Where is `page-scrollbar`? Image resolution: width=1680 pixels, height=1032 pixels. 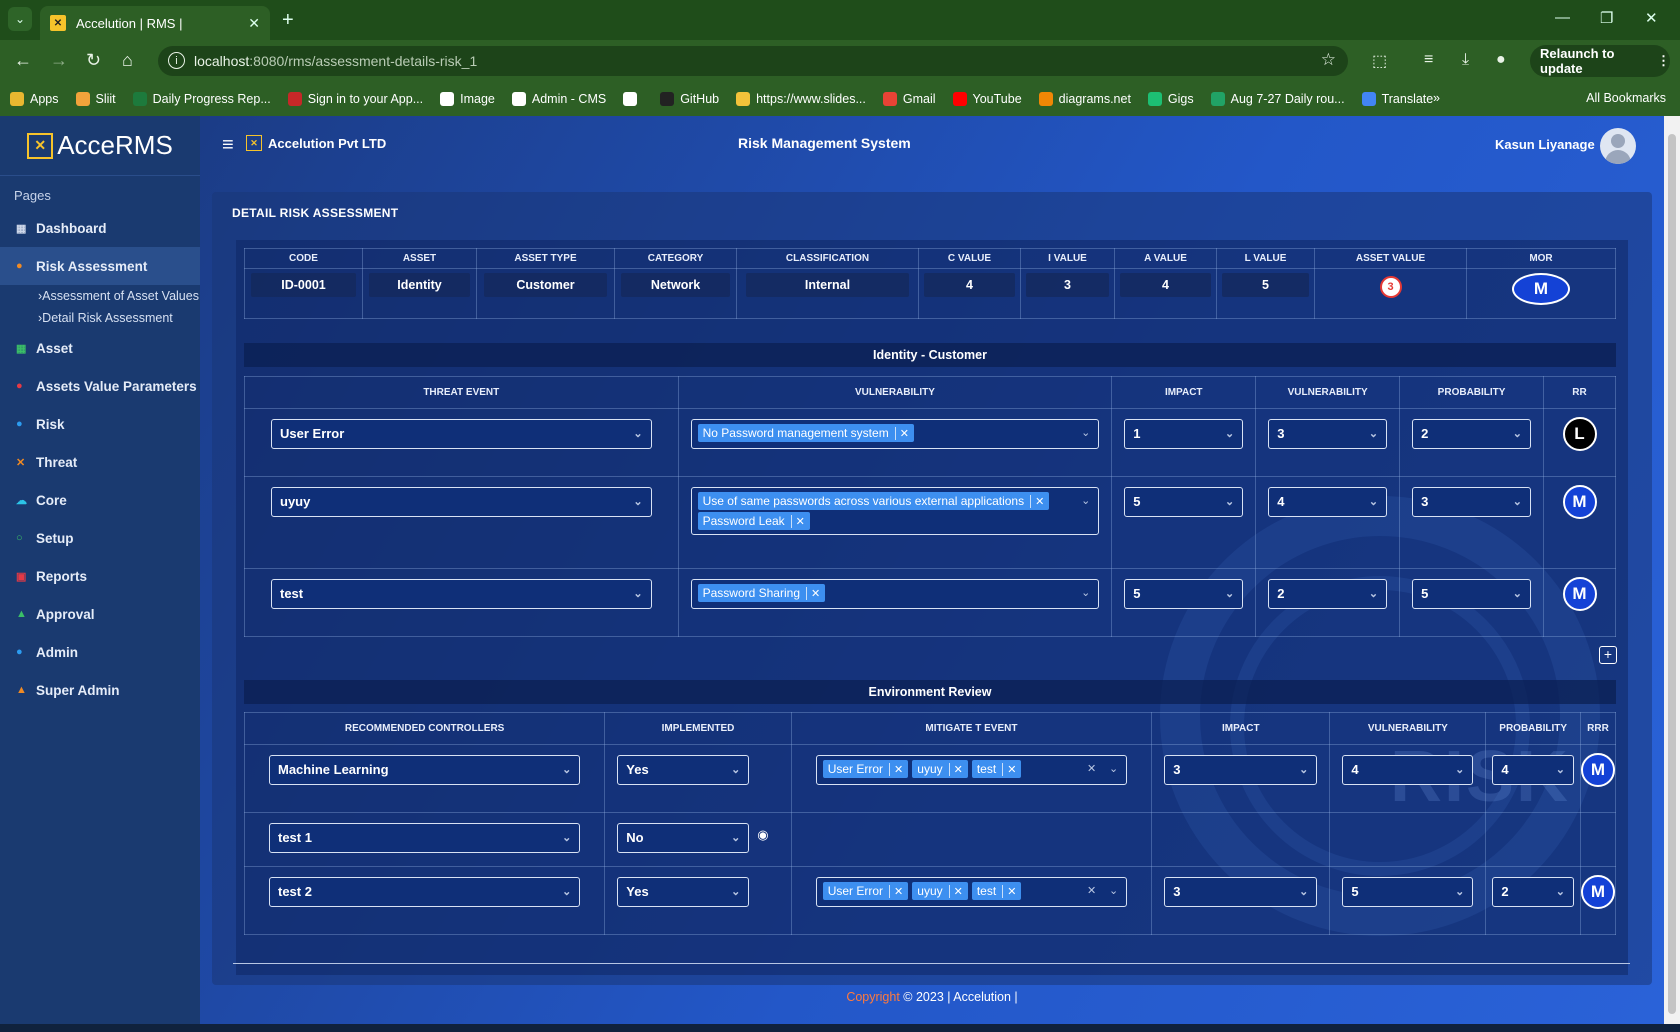
page-scrollbar is located at coordinates (1672, 570).